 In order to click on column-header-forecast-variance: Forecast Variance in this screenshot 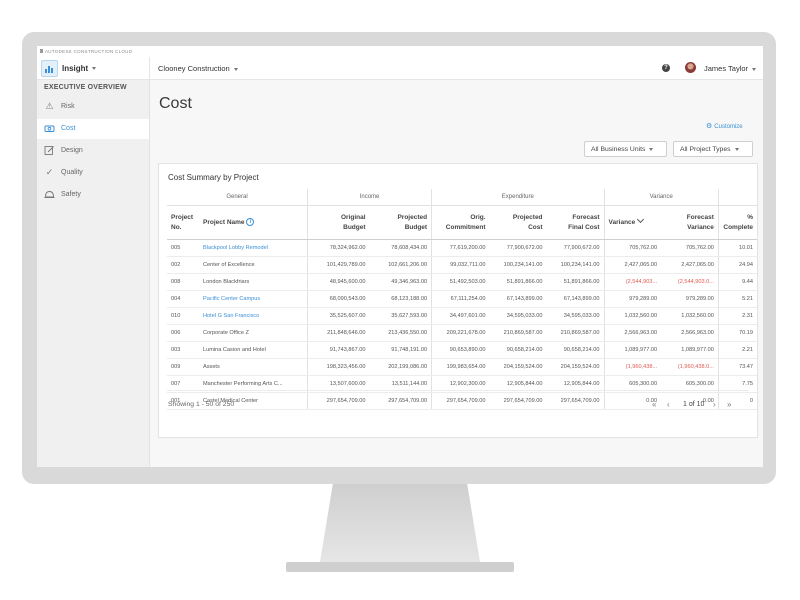, I will do `click(690, 222)`.